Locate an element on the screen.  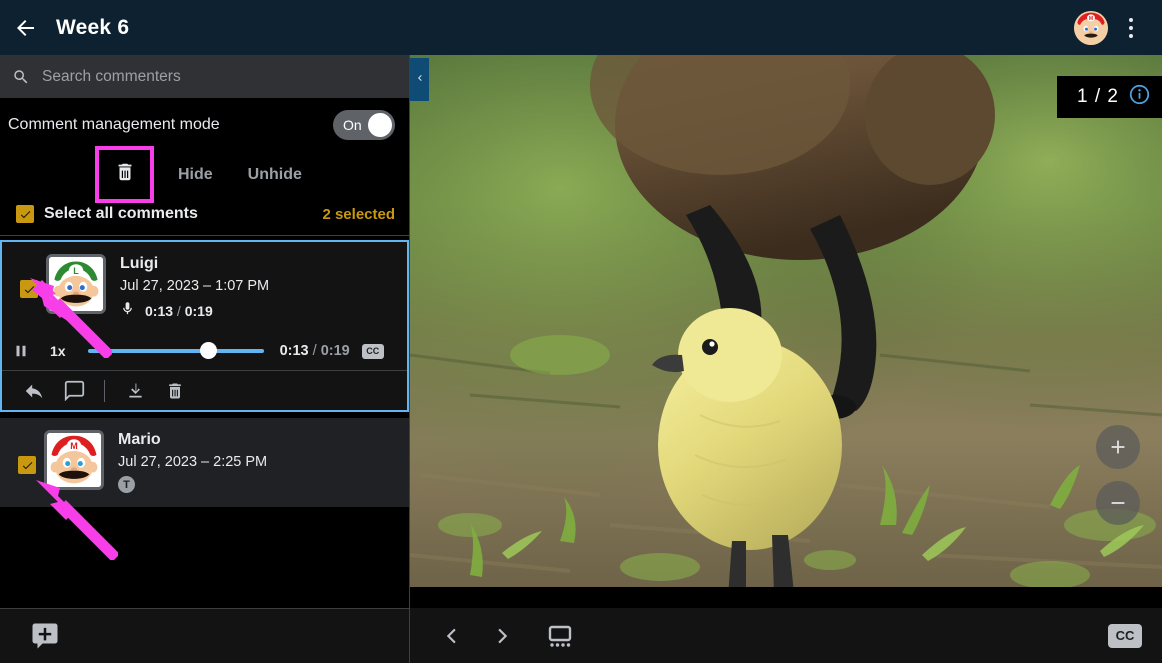
page-title: Week 6 is located at coordinates (93, 27).